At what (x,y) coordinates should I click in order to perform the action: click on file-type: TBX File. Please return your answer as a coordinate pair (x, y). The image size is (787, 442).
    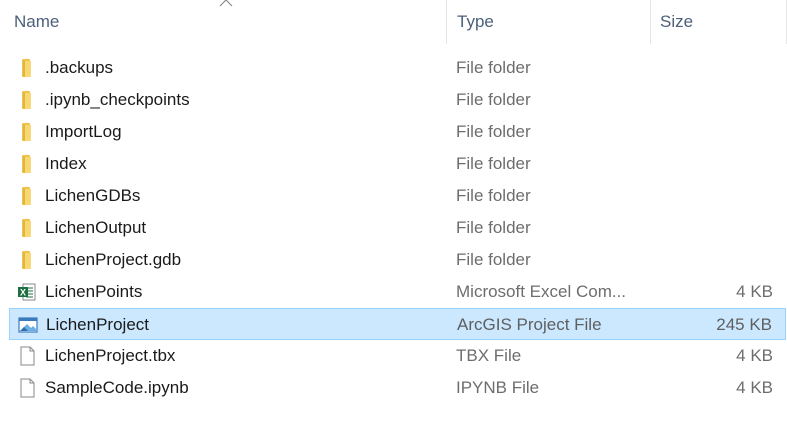
    Looking at the image, I should click on (489, 355).